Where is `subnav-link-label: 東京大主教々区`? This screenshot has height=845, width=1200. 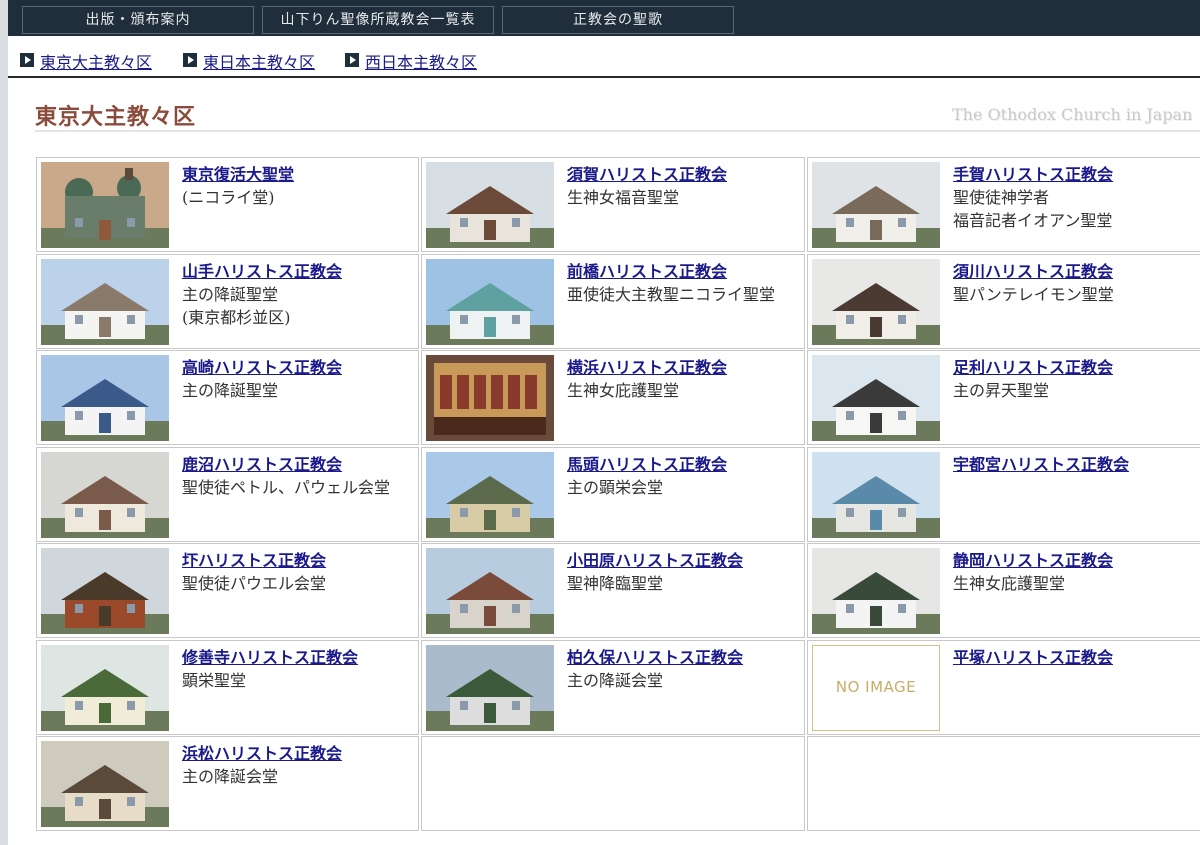
subnav-link-label: 東京大主教々区 is located at coordinates (96, 62).